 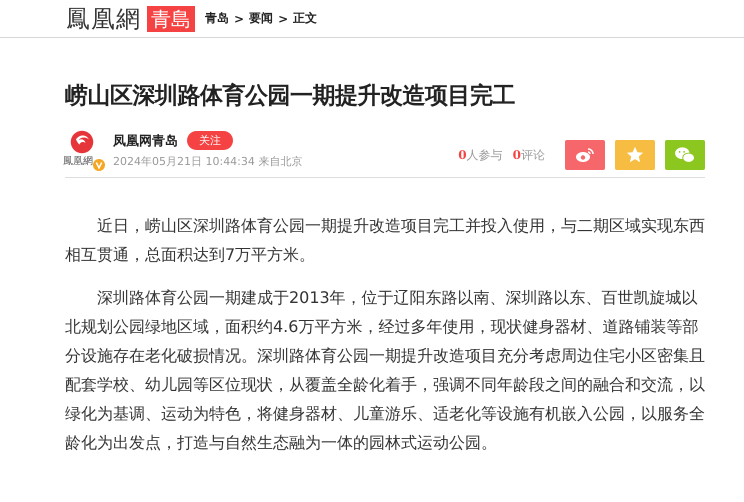 What do you see at coordinates (207, 161) in the screenshot?
I see `publish-info: 2024年05月21日 10:44:34 来自北京` at bounding box center [207, 161].